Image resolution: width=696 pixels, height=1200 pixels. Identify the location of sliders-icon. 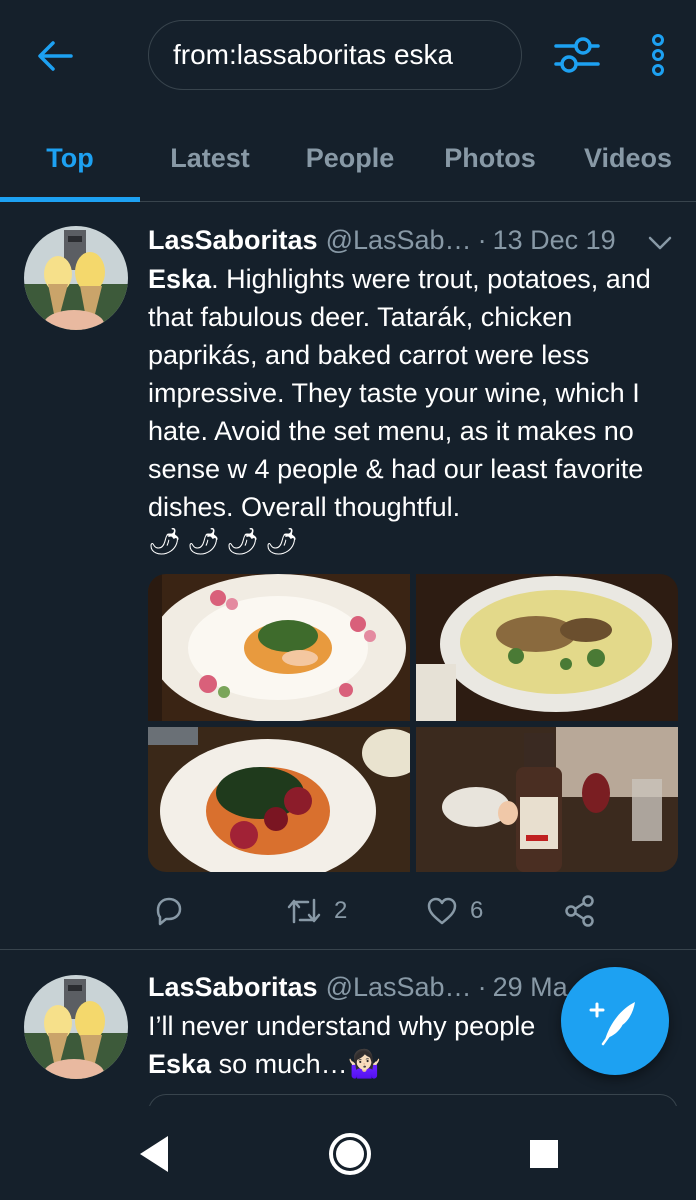
(577, 55).